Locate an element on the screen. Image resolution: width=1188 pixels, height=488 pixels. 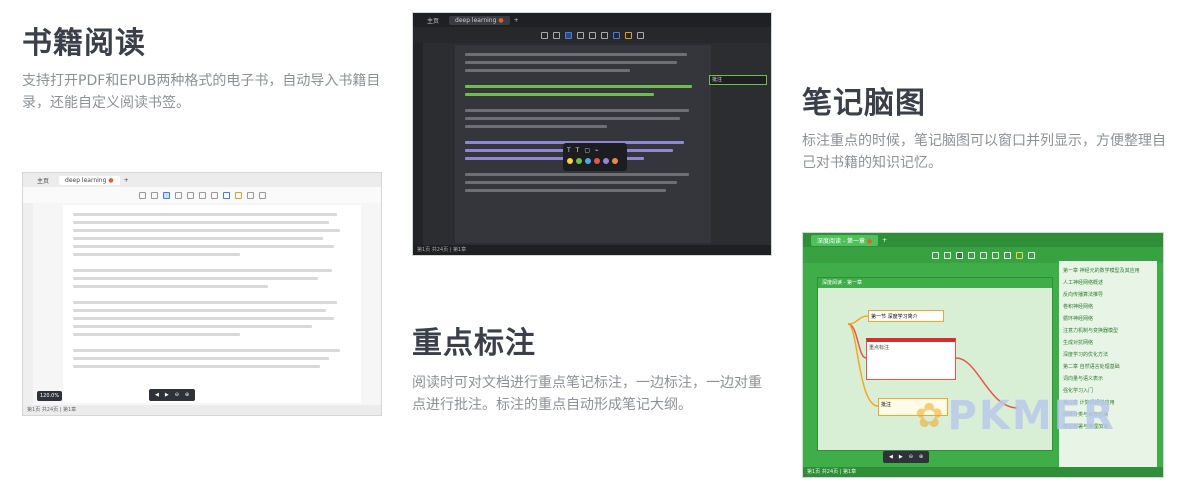
outline-item: 注意力机制与变换器模型 is located at coordinates (1108, 331).